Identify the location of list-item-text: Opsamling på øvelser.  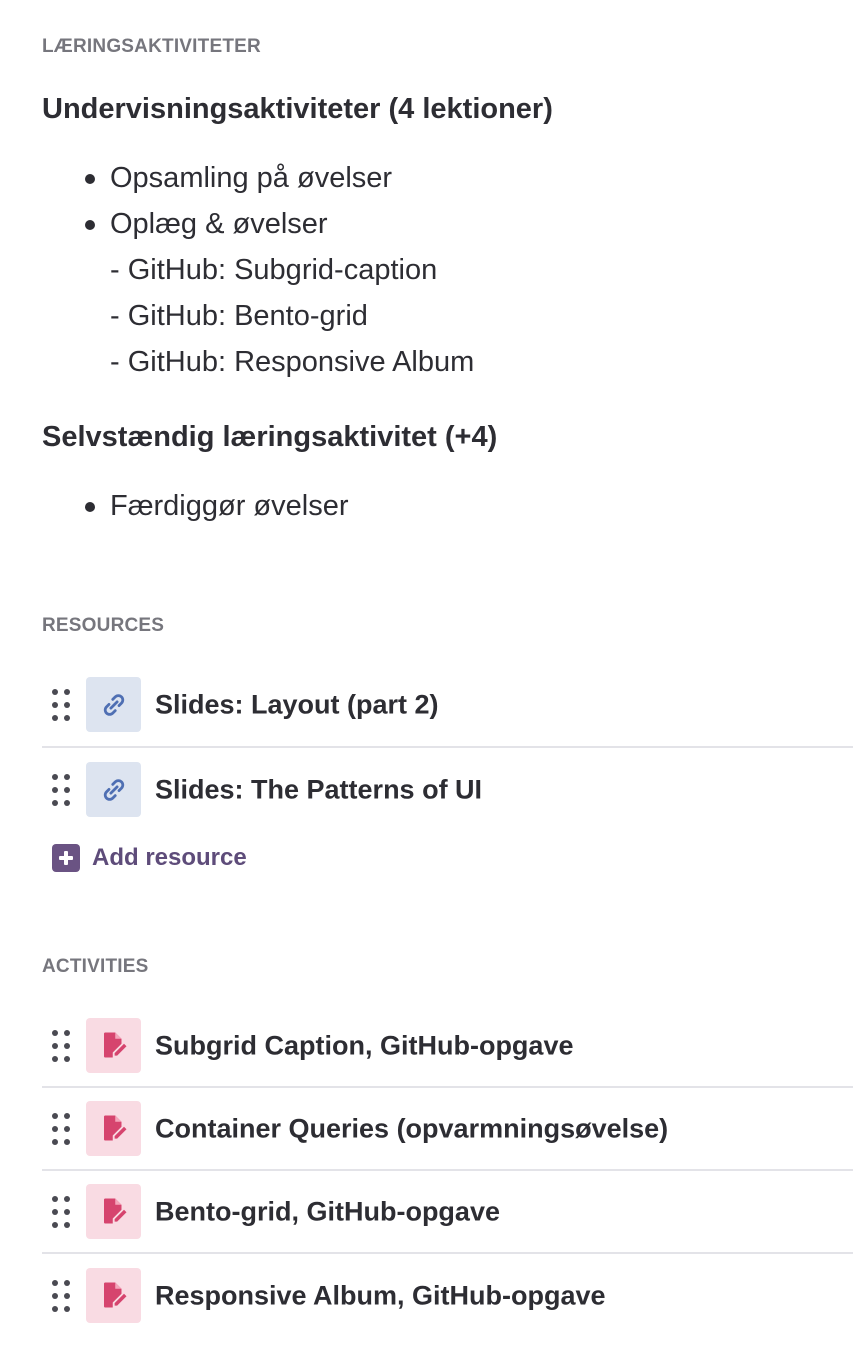
(251, 178).